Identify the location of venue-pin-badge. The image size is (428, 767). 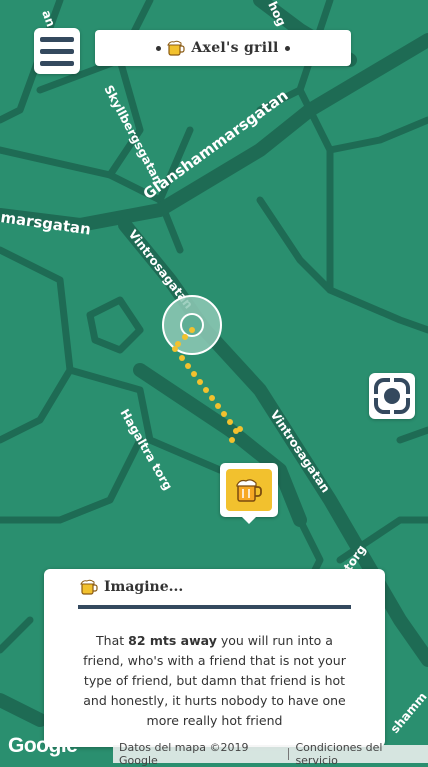
(249, 490).